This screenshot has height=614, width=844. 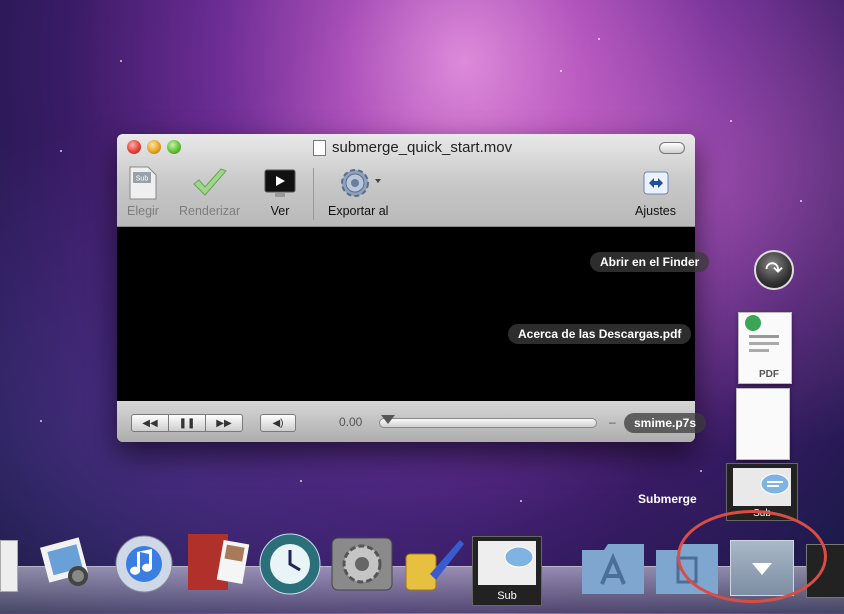 I want to click on pdf-file-icon: PDF, so click(x=765, y=348).